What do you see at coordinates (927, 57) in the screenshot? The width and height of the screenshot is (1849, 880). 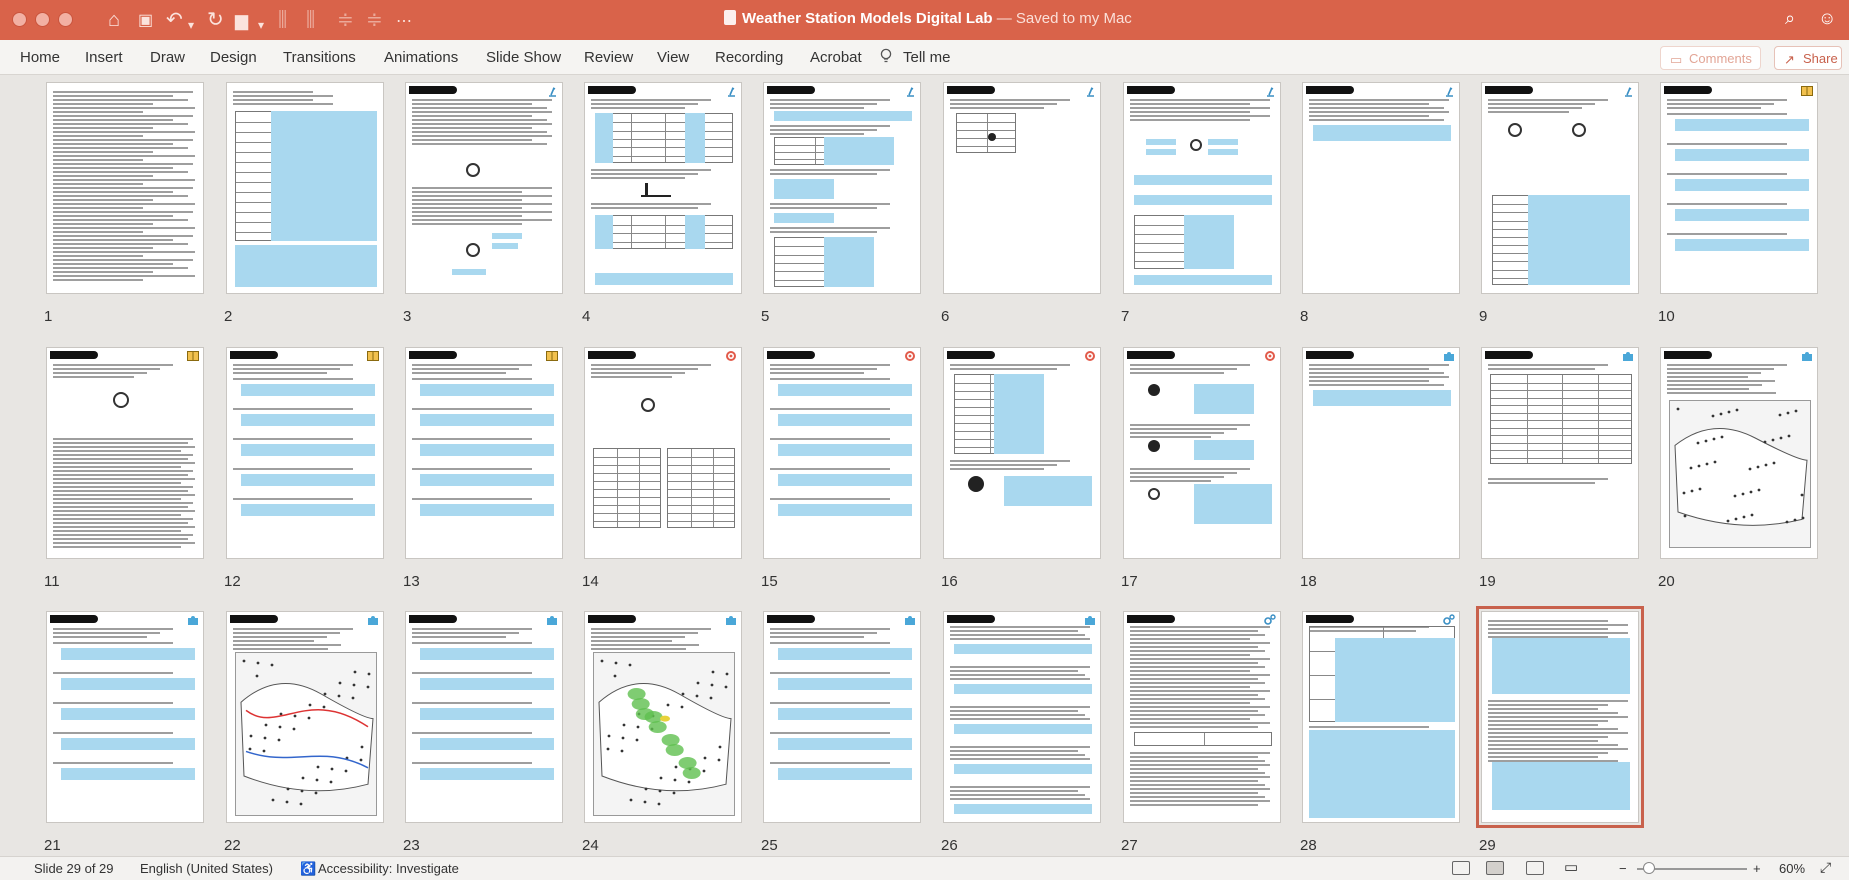 I see `tell-me-search: Tell me` at bounding box center [927, 57].